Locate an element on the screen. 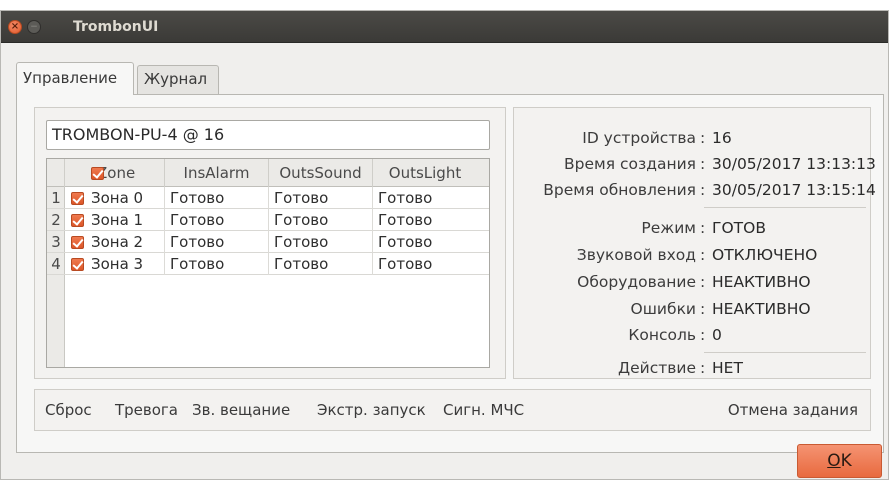  info-label: Режим is located at coordinates (668, 228).